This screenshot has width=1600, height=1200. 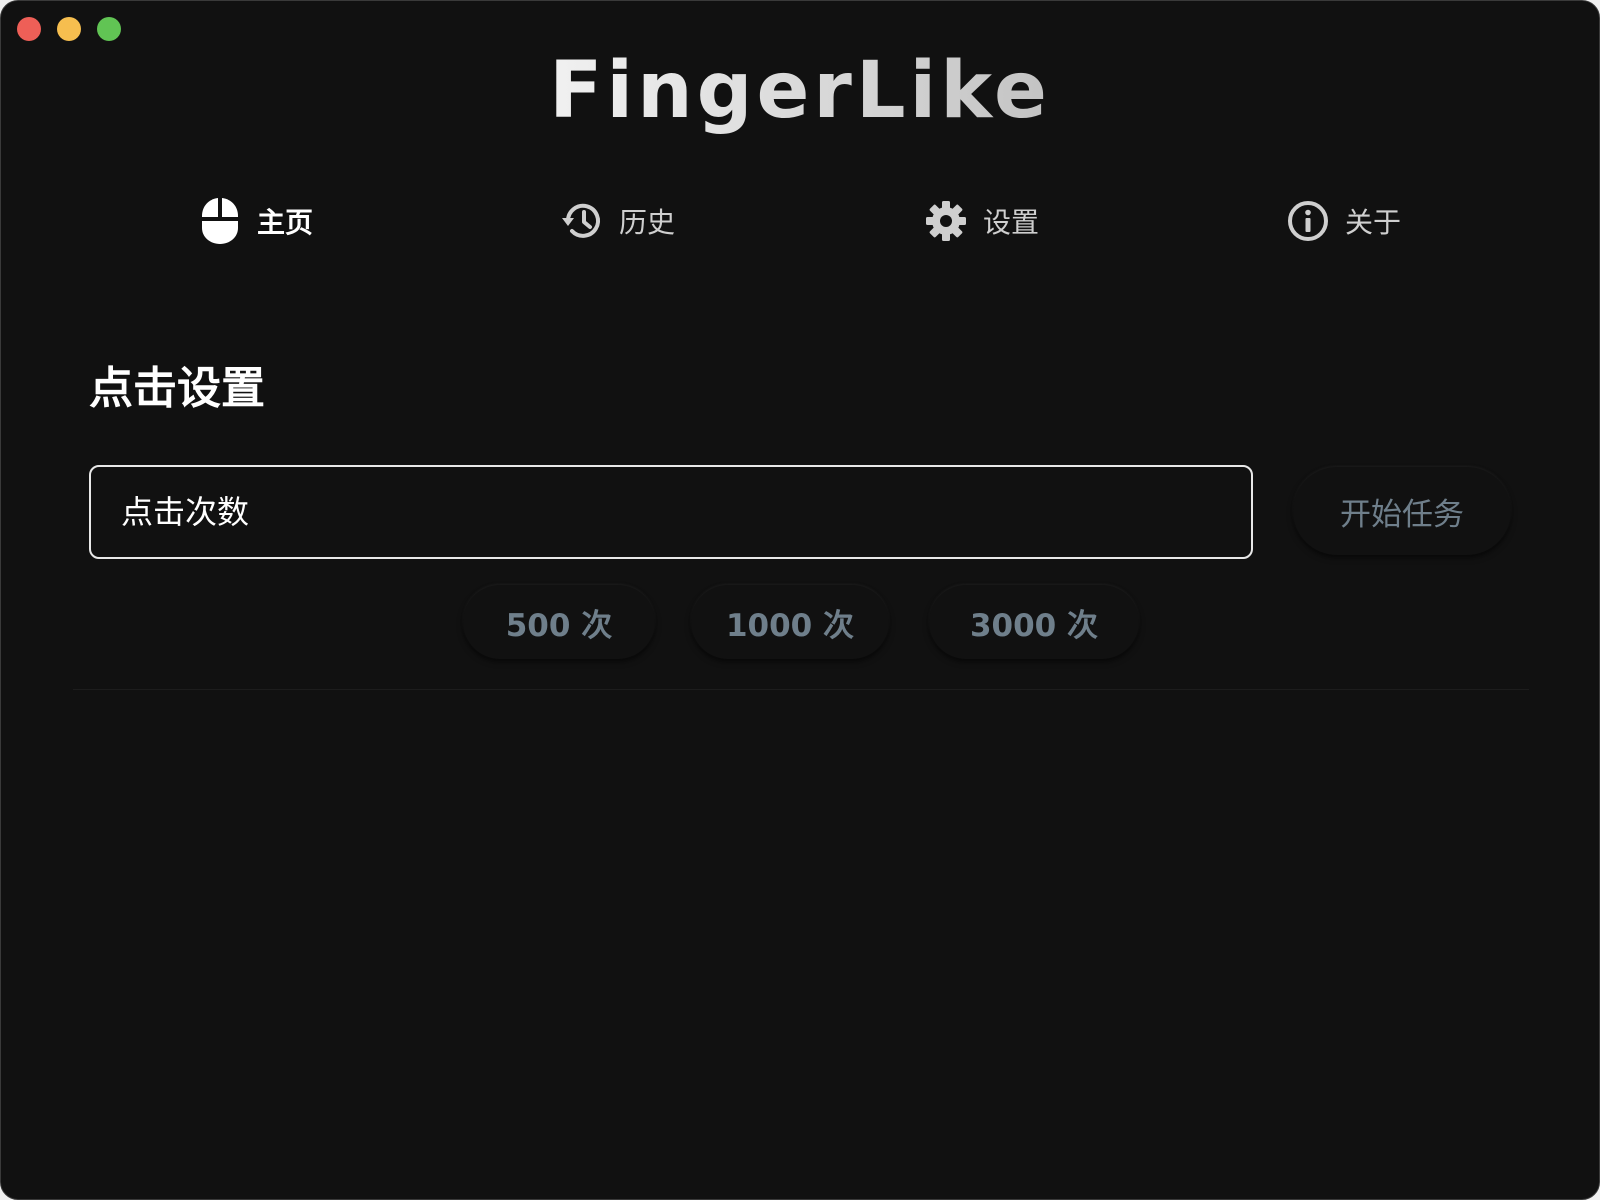 What do you see at coordinates (801, 689) in the screenshot?
I see `divider` at bounding box center [801, 689].